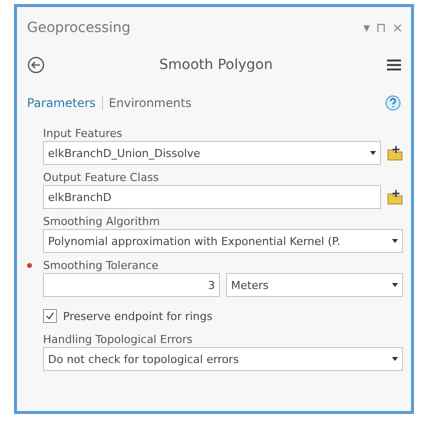  What do you see at coordinates (216, 65) in the screenshot?
I see `tool-title: Smooth Polygon` at bounding box center [216, 65].